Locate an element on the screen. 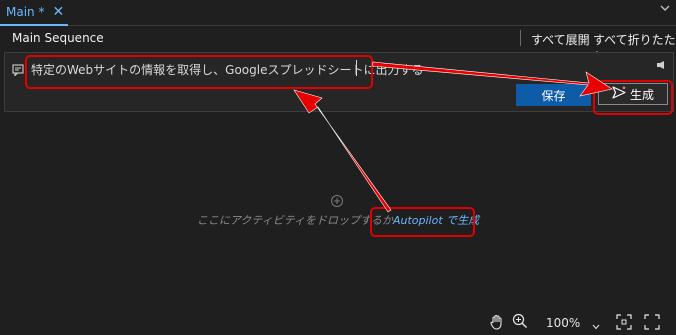 The height and width of the screenshot is (335, 676). add-icon is located at coordinates (337, 202).